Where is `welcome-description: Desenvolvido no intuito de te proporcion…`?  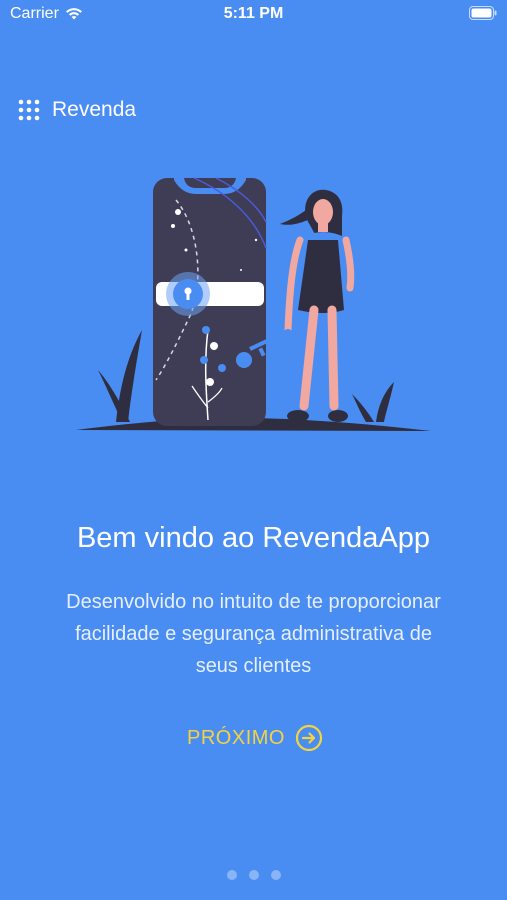 welcome-description: Desenvolvido no intuito de te proporcion… is located at coordinates (253, 634).